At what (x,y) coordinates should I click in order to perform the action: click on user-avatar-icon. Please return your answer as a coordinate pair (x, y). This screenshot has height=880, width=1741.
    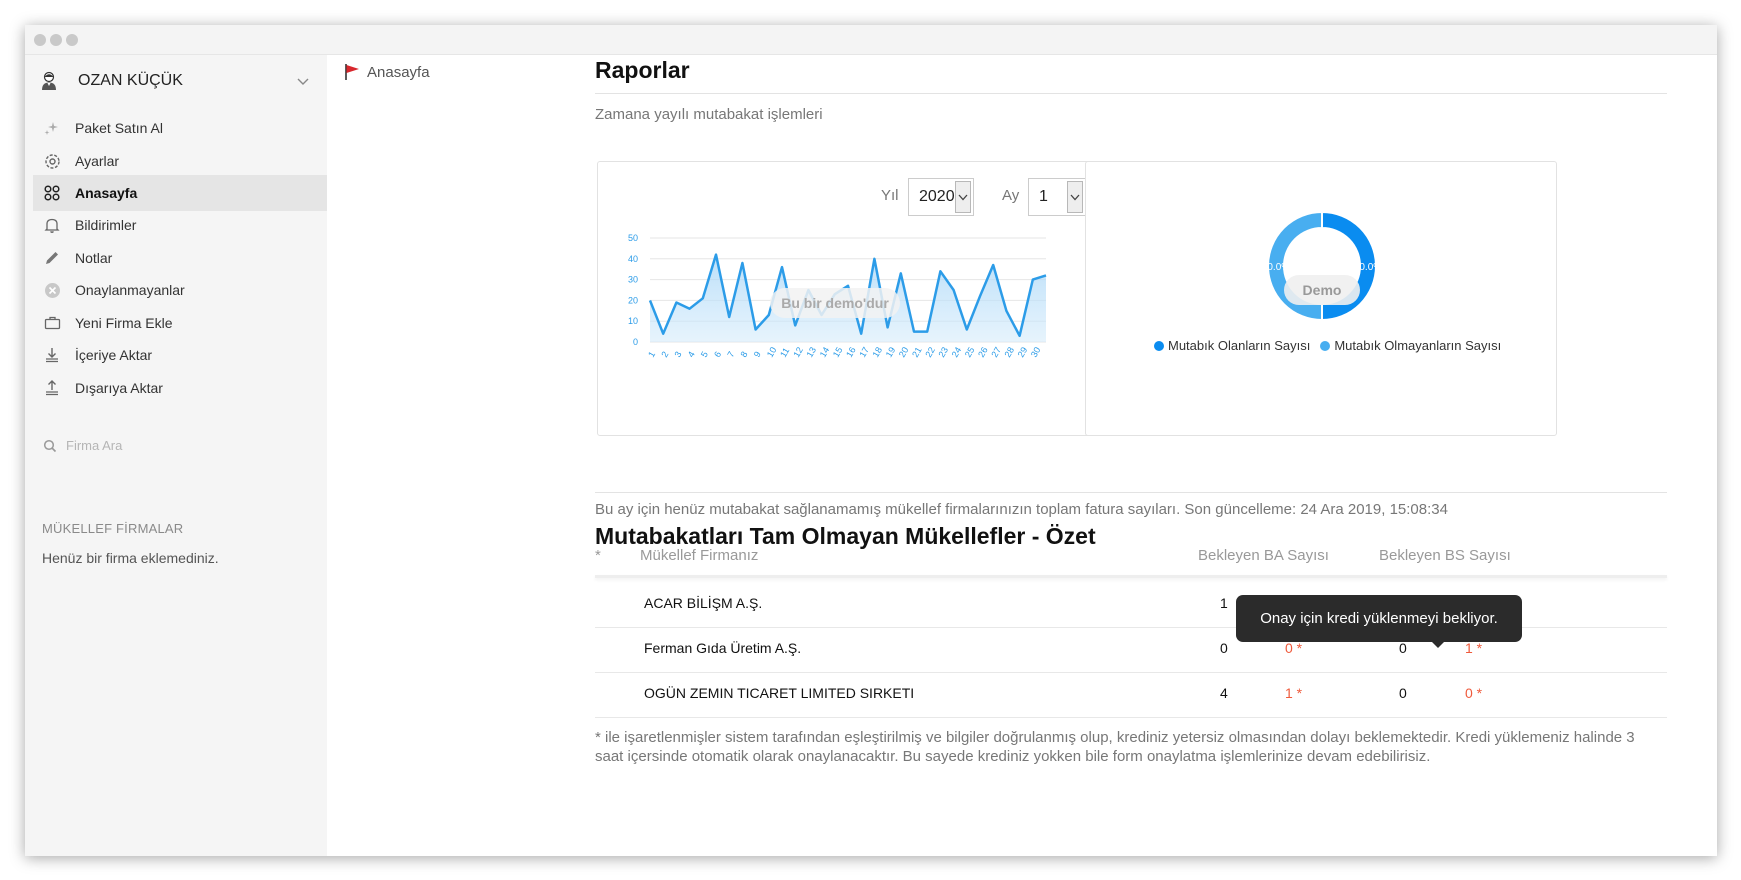
    Looking at the image, I should click on (49, 80).